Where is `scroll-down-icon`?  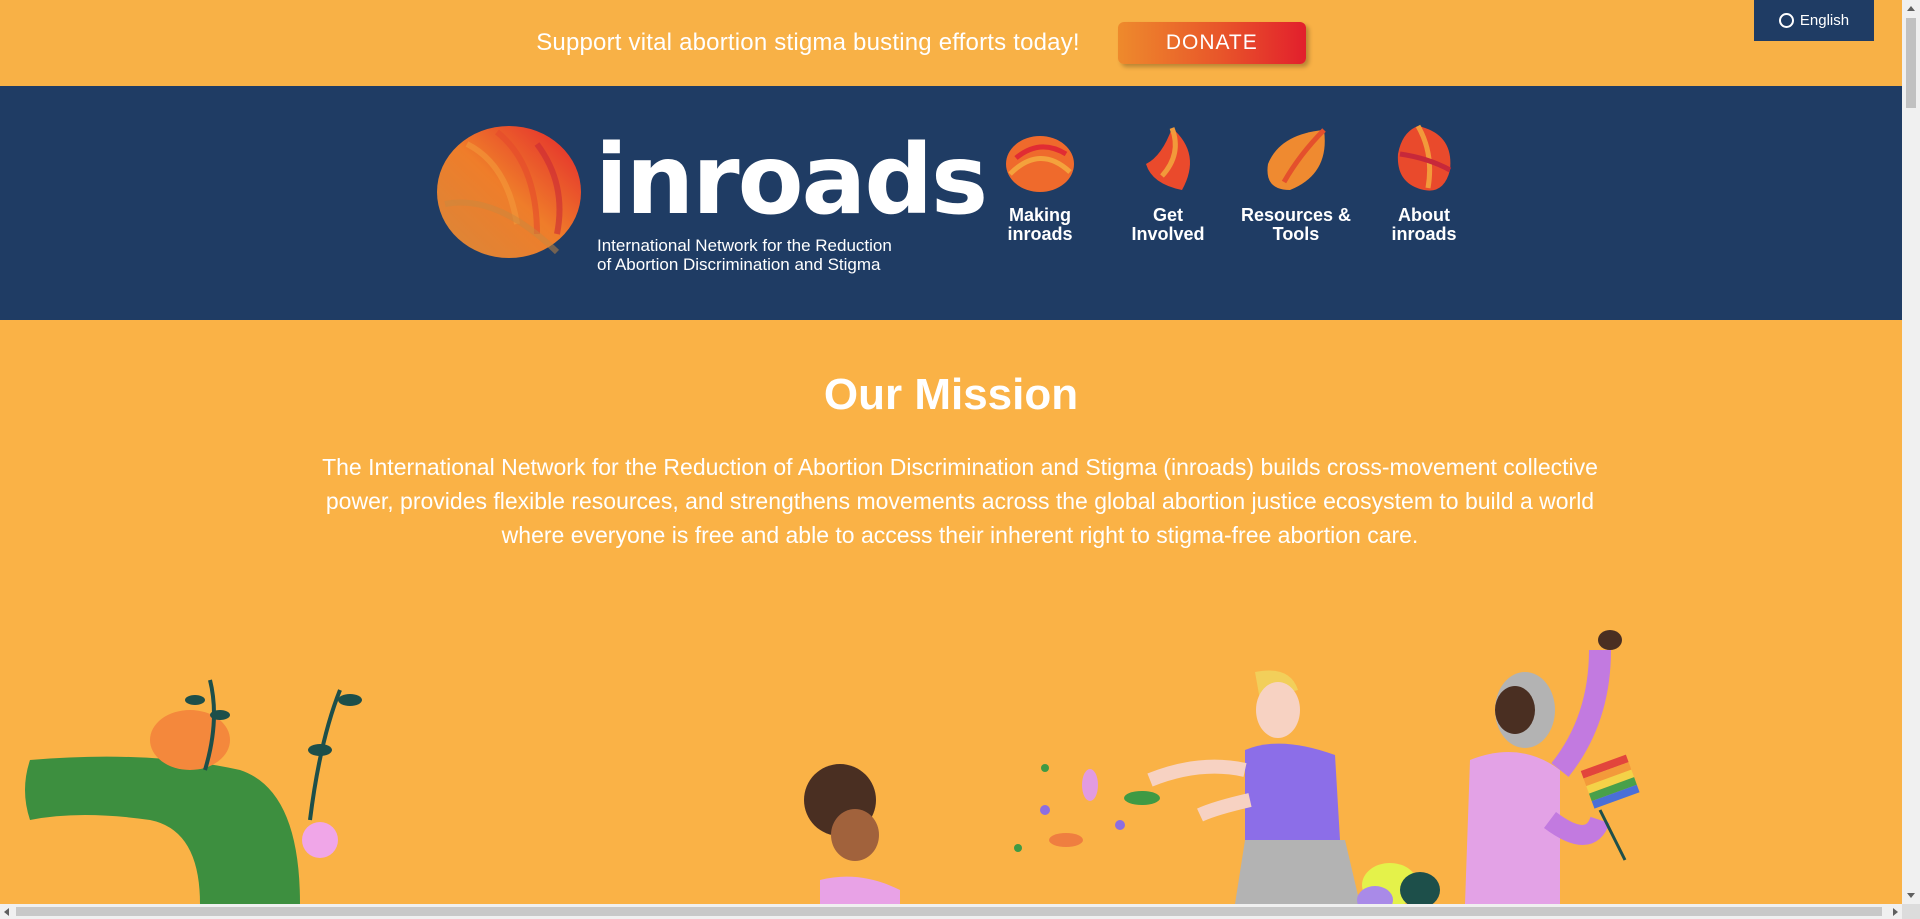
scroll-down-icon is located at coordinates (1911, 895).